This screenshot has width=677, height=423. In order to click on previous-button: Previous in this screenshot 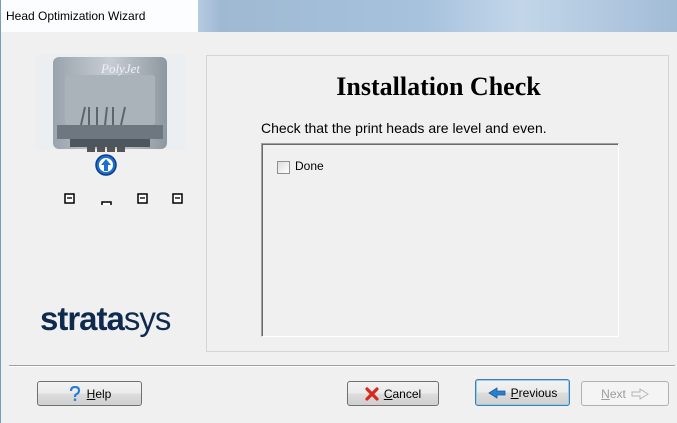, I will do `click(522, 392)`.